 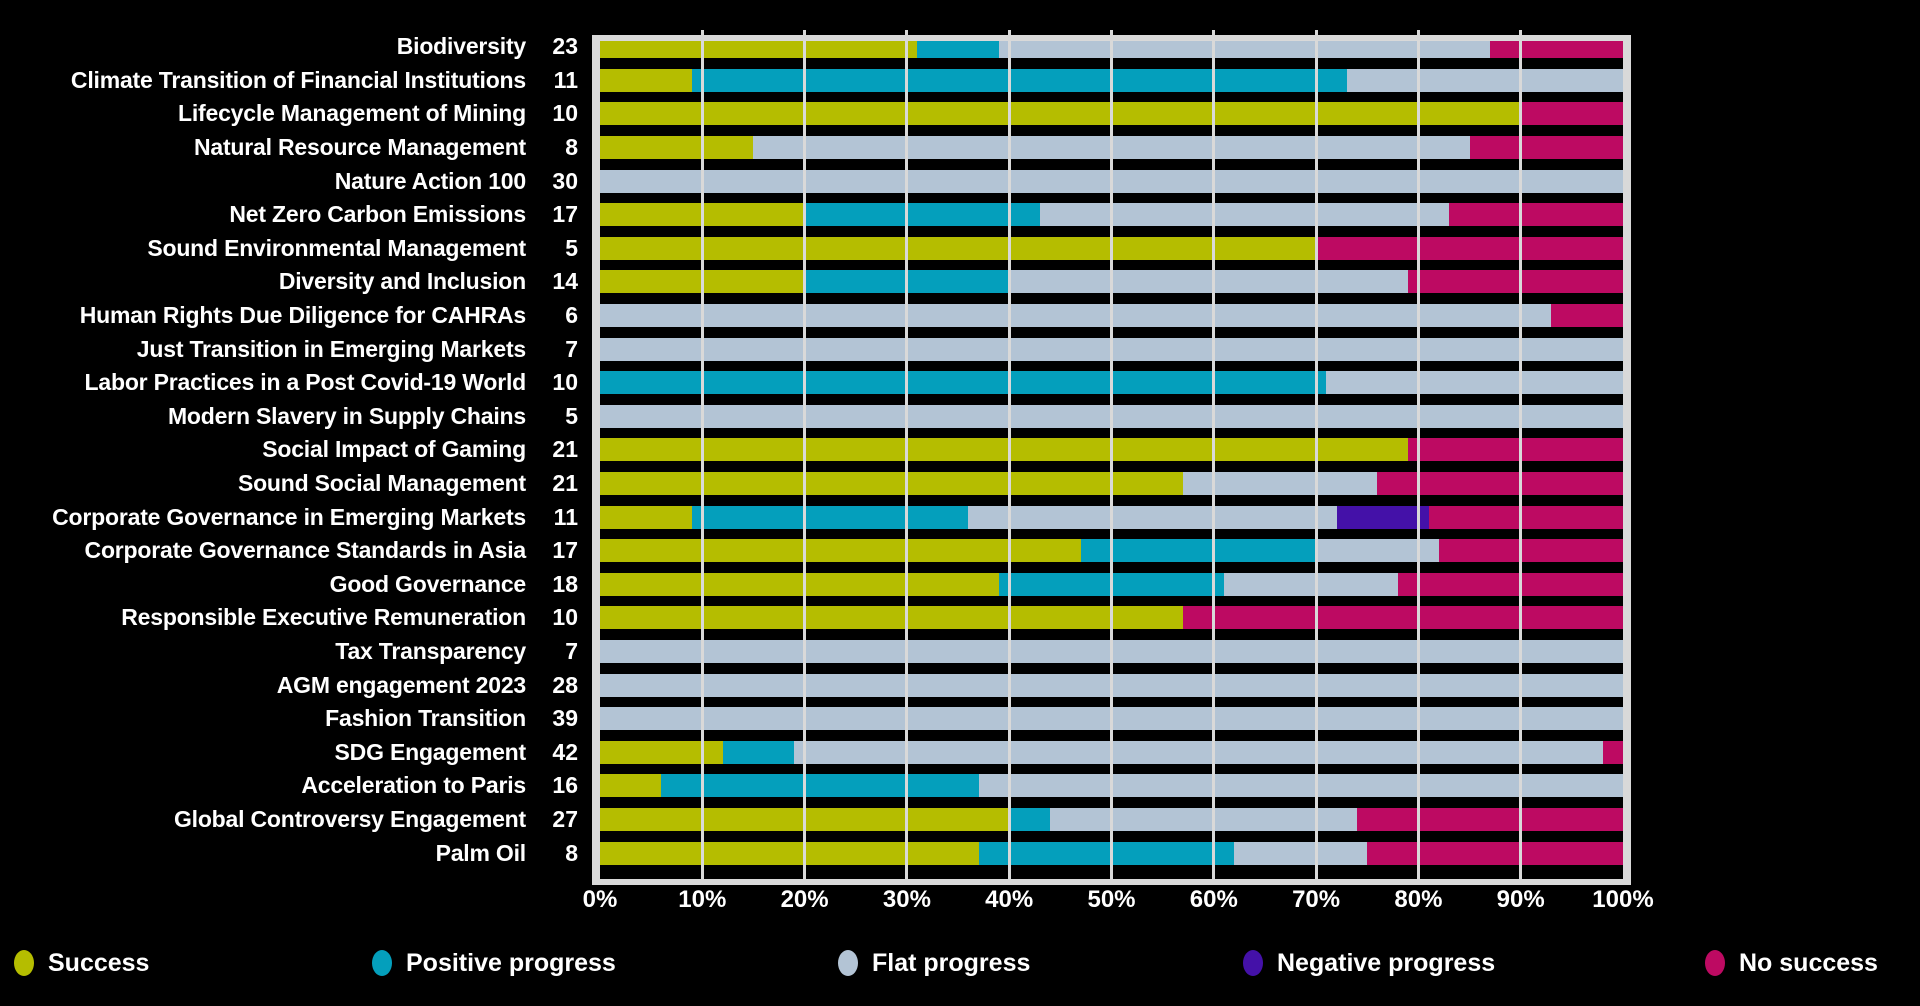 What do you see at coordinates (1369, 963) in the screenshot?
I see `legend-item: Negative progress` at bounding box center [1369, 963].